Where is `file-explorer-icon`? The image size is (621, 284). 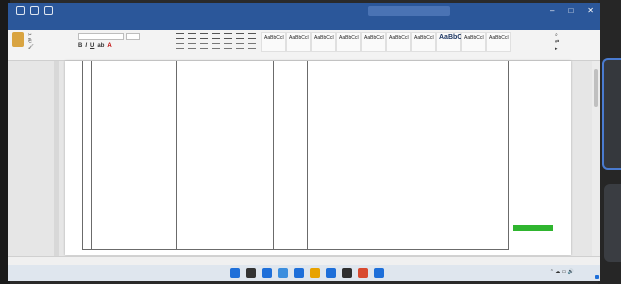 file-explorer-icon is located at coordinates (315, 273).